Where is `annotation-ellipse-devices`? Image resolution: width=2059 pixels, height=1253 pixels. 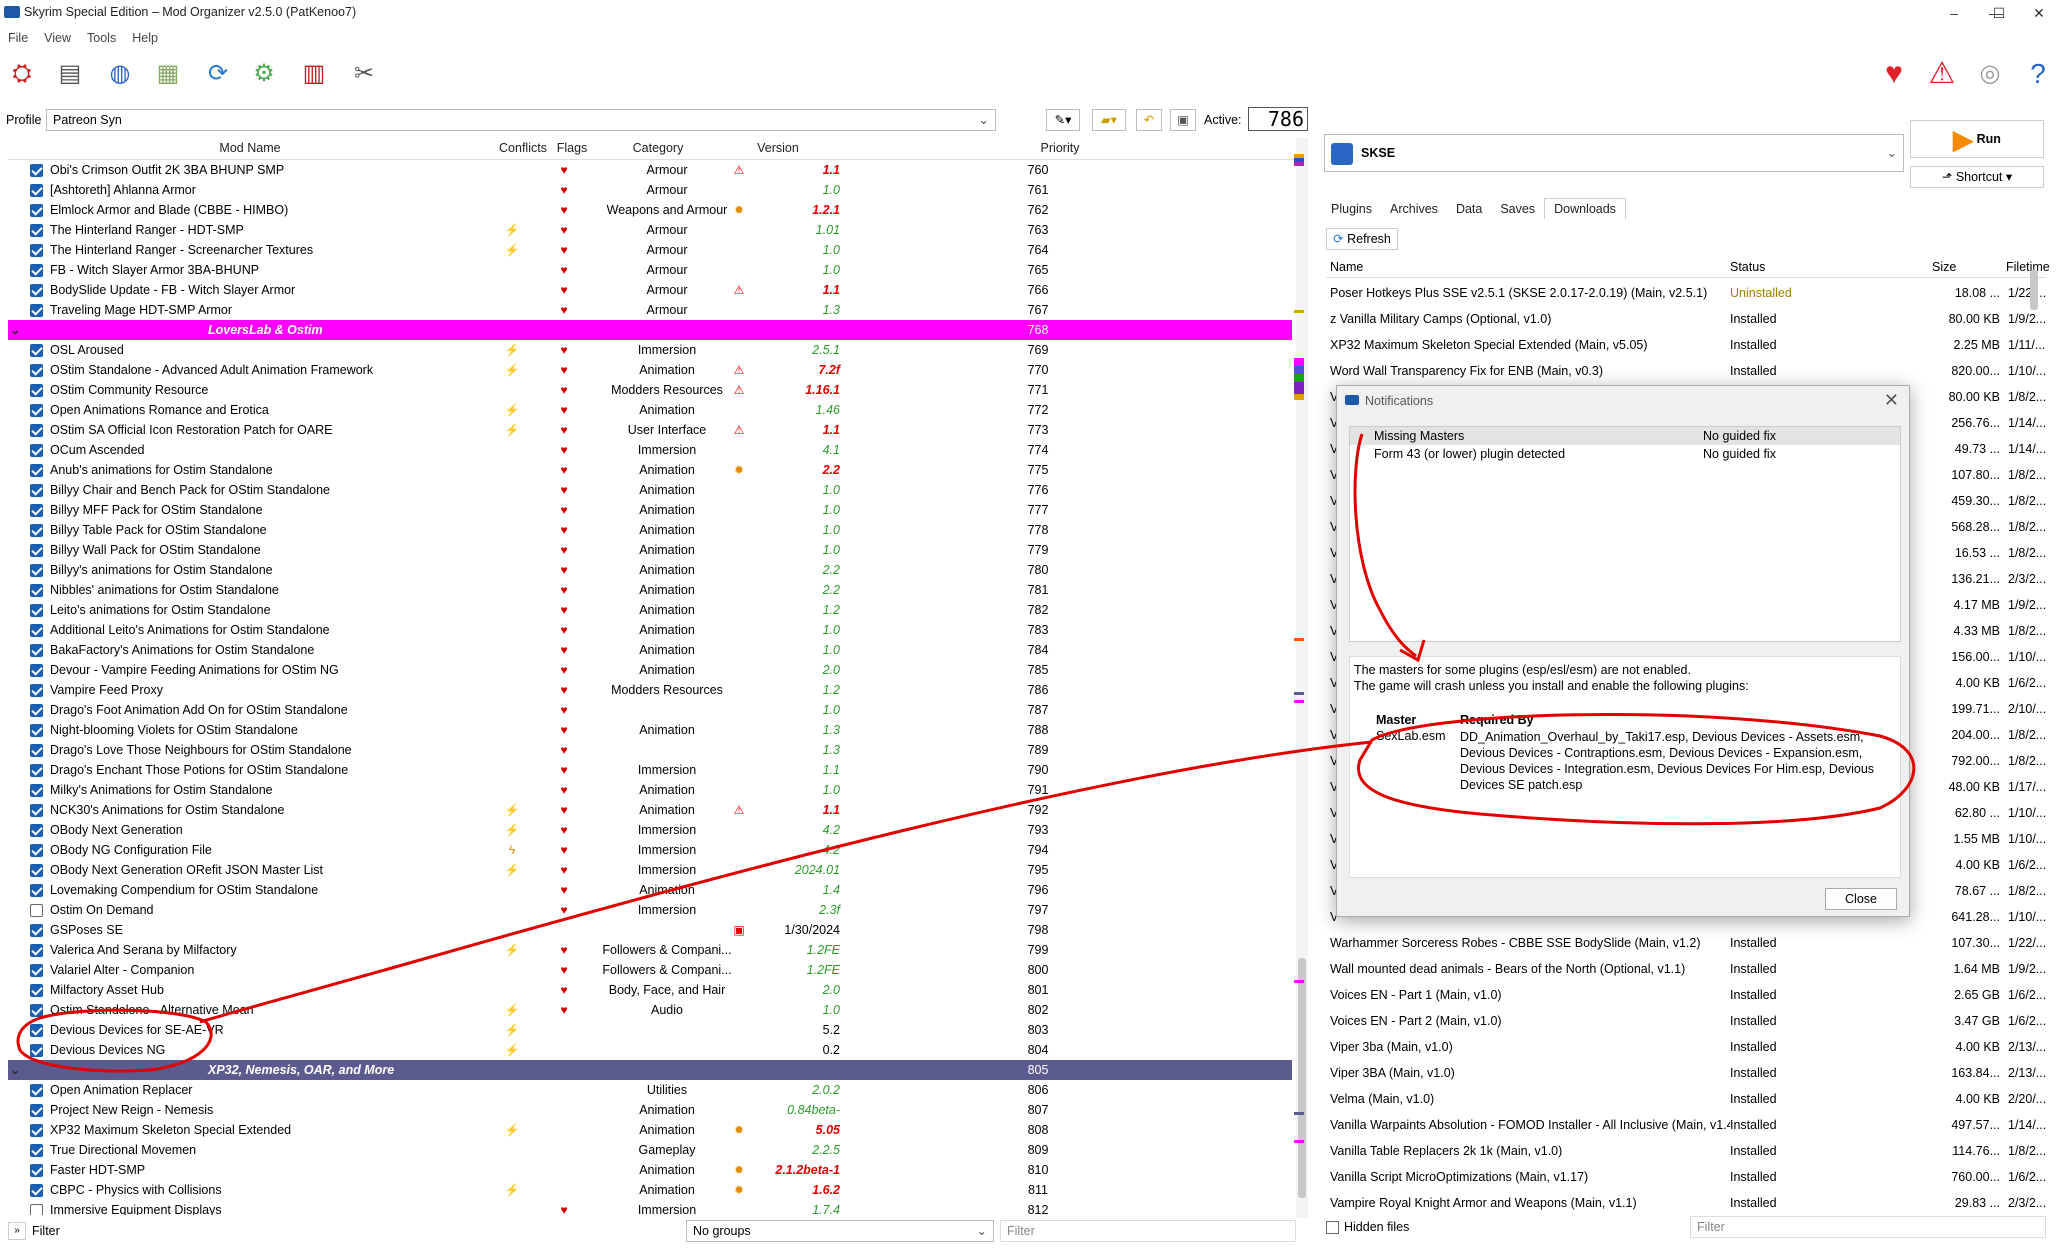
annotation-ellipse-devices is located at coordinates (114, 1040).